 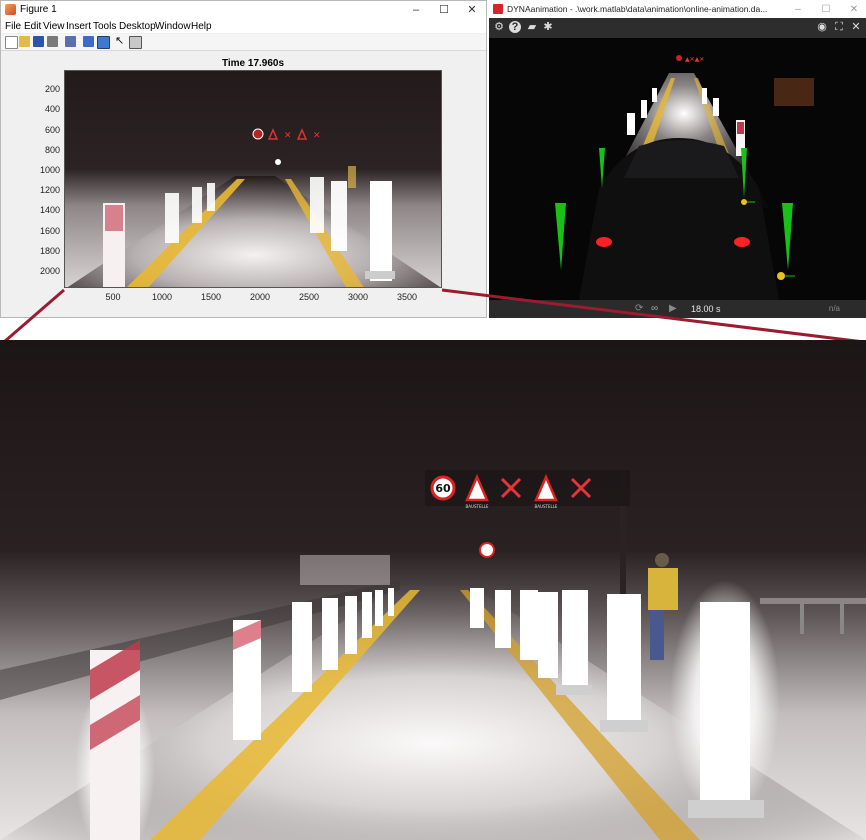 I want to click on menu-tools: Tools, so click(x=104, y=26).